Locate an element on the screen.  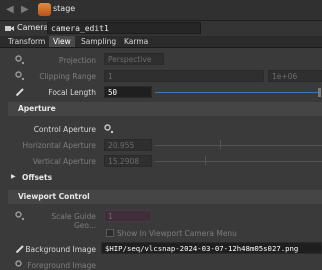
slider-handle is located at coordinates (319, 92).